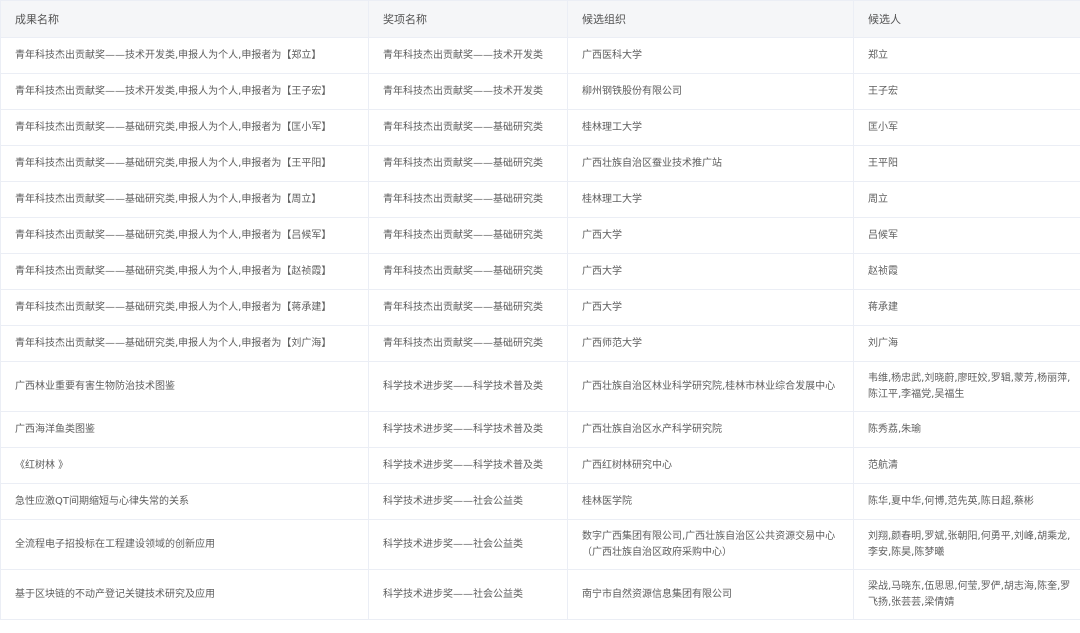 This screenshot has height=633, width=1080. Describe the element at coordinates (540, 465) in the screenshot. I see `table-row: 《红树林 》 科学技术进步奖——科学技术普及类 广西红树林研究中心 范航清` at that location.